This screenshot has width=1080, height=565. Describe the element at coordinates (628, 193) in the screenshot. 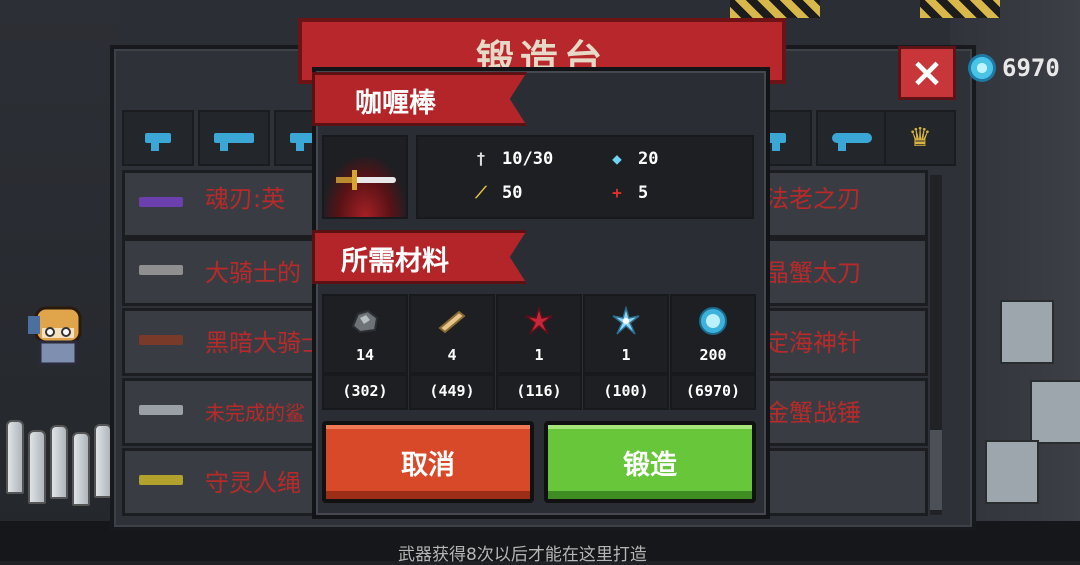

I see `stat-accuracy: + 5` at that location.